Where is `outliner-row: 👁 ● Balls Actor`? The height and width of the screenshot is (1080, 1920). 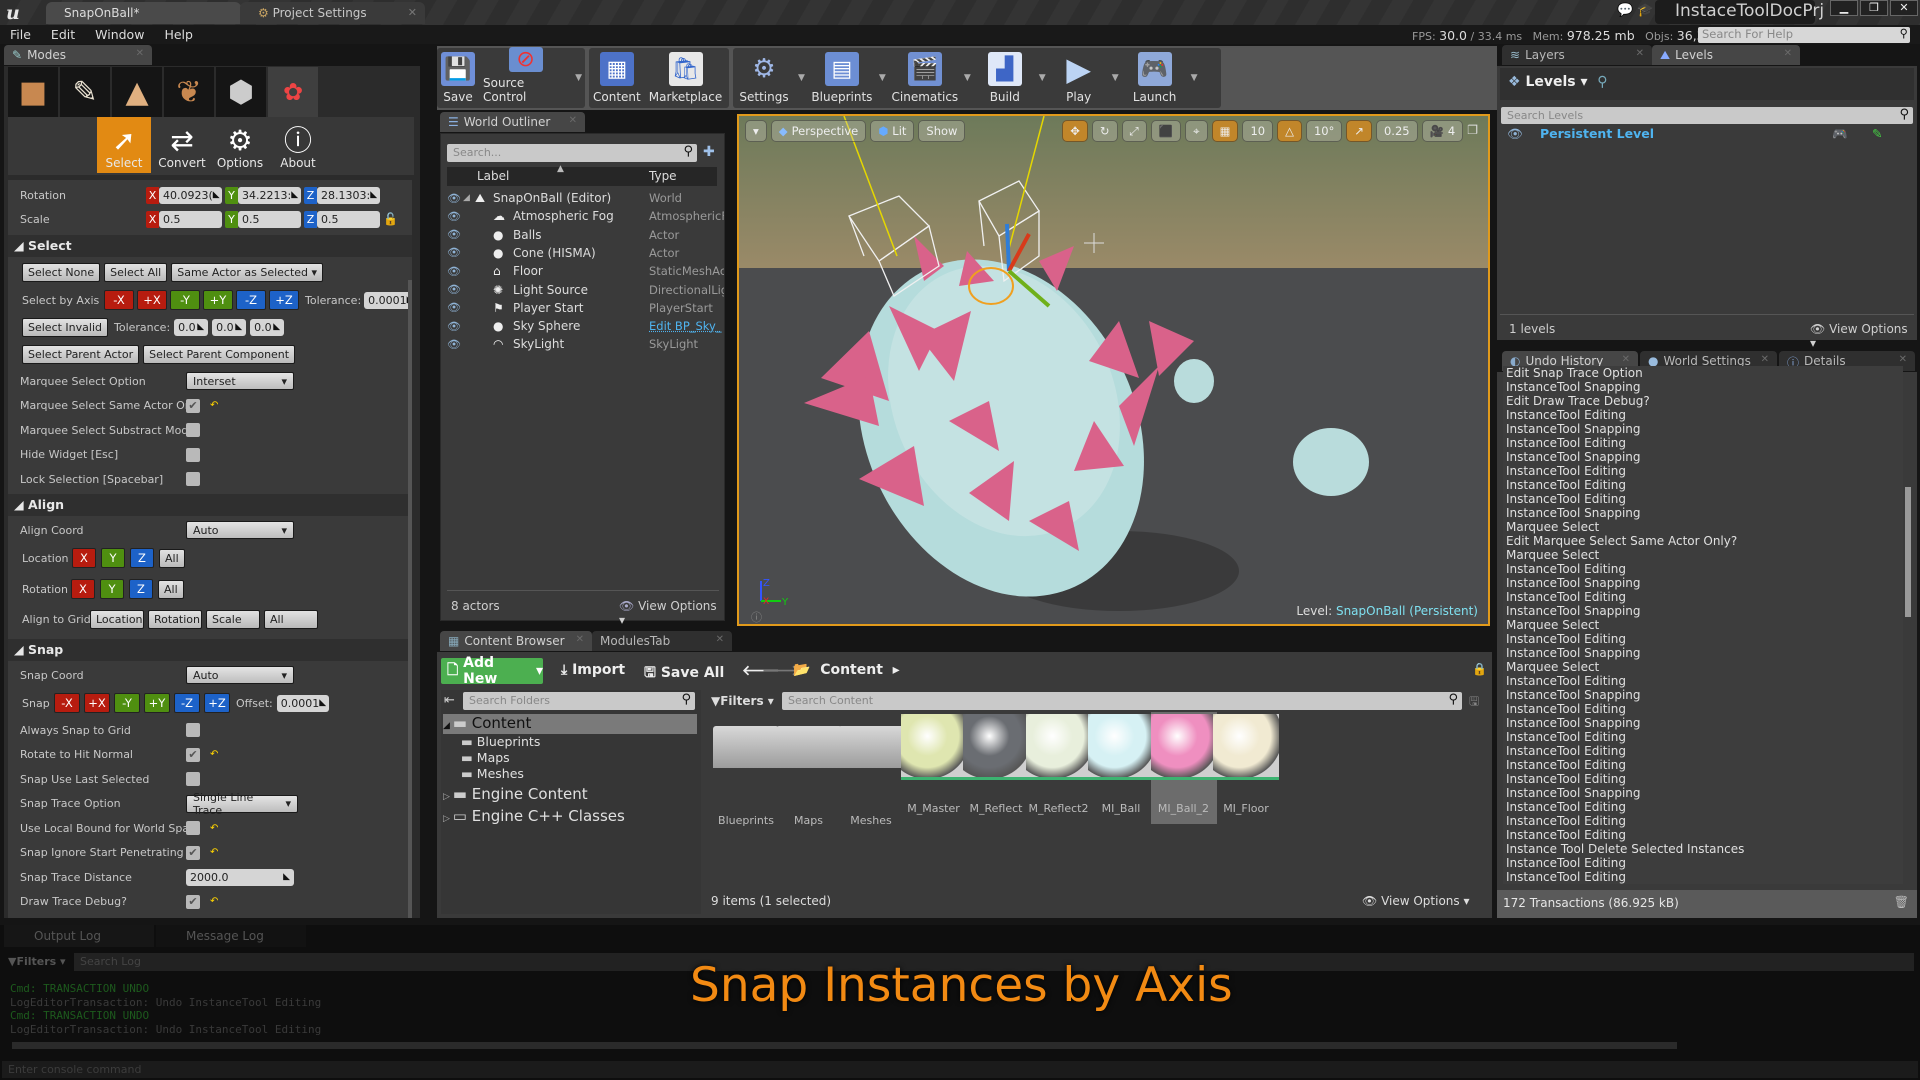
outliner-row: 👁 ● Balls Actor is located at coordinates (583, 235).